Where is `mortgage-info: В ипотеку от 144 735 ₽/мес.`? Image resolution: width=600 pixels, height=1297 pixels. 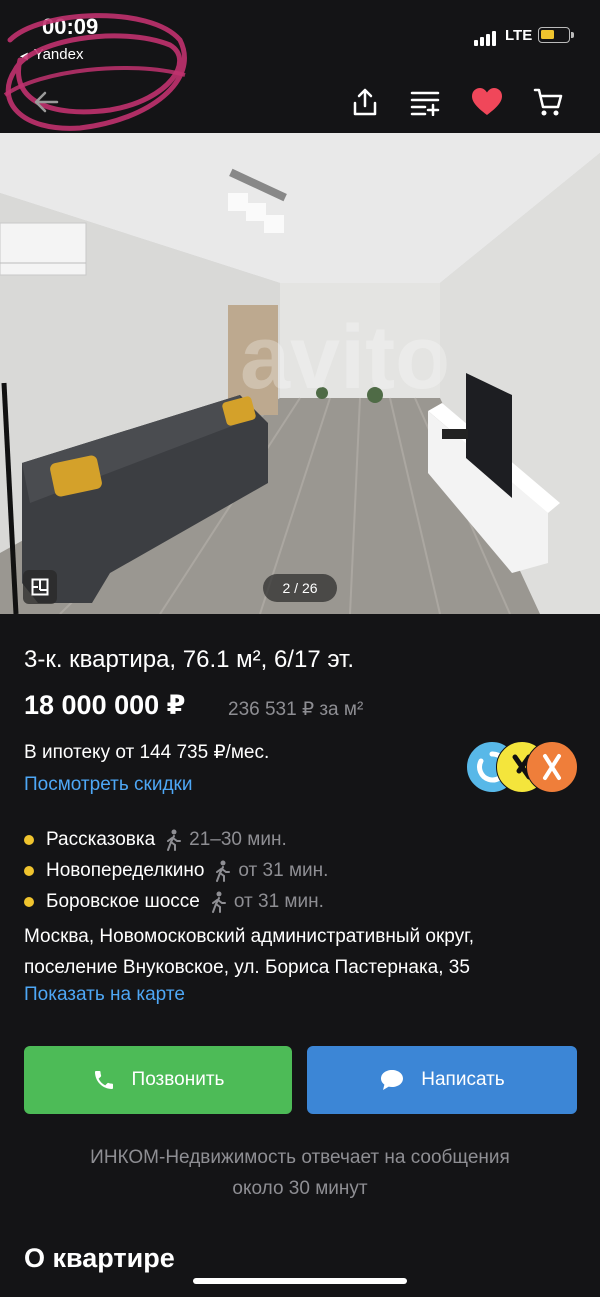
mortgage-info: В ипотеку от 144 735 ₽/мес. is located at coordinates (147, 752).